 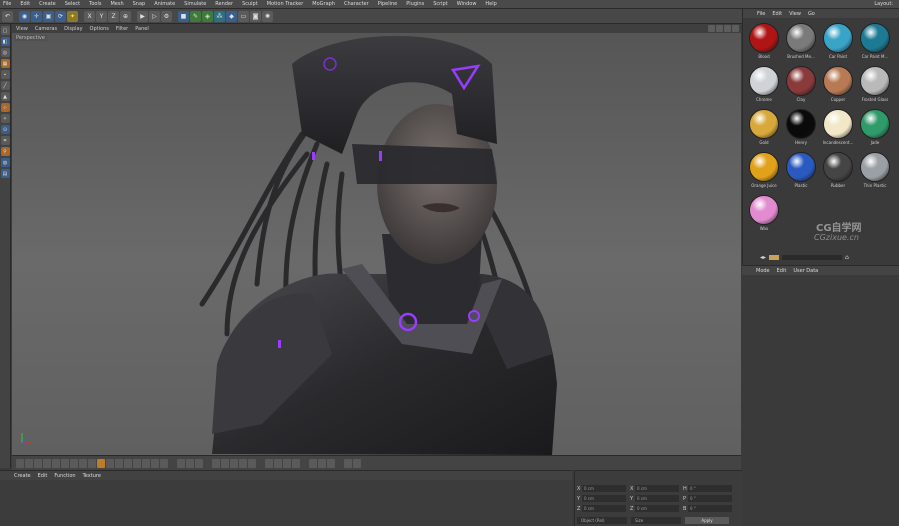 What do you see at coordinates (142, 16) in the screenshot?
I see `render-view-icon: ▶` at bounding box center [142, 16].